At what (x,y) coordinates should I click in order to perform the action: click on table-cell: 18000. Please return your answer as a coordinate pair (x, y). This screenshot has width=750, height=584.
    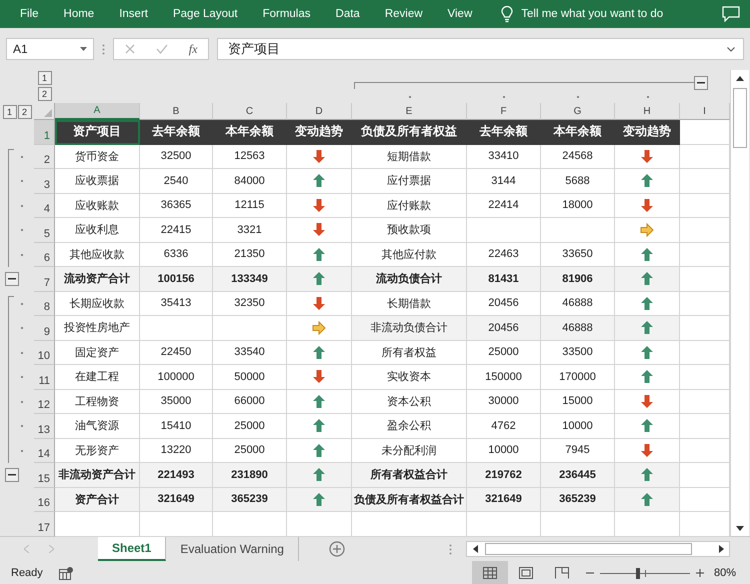
    Looking at the image, I should click on (578, 206).